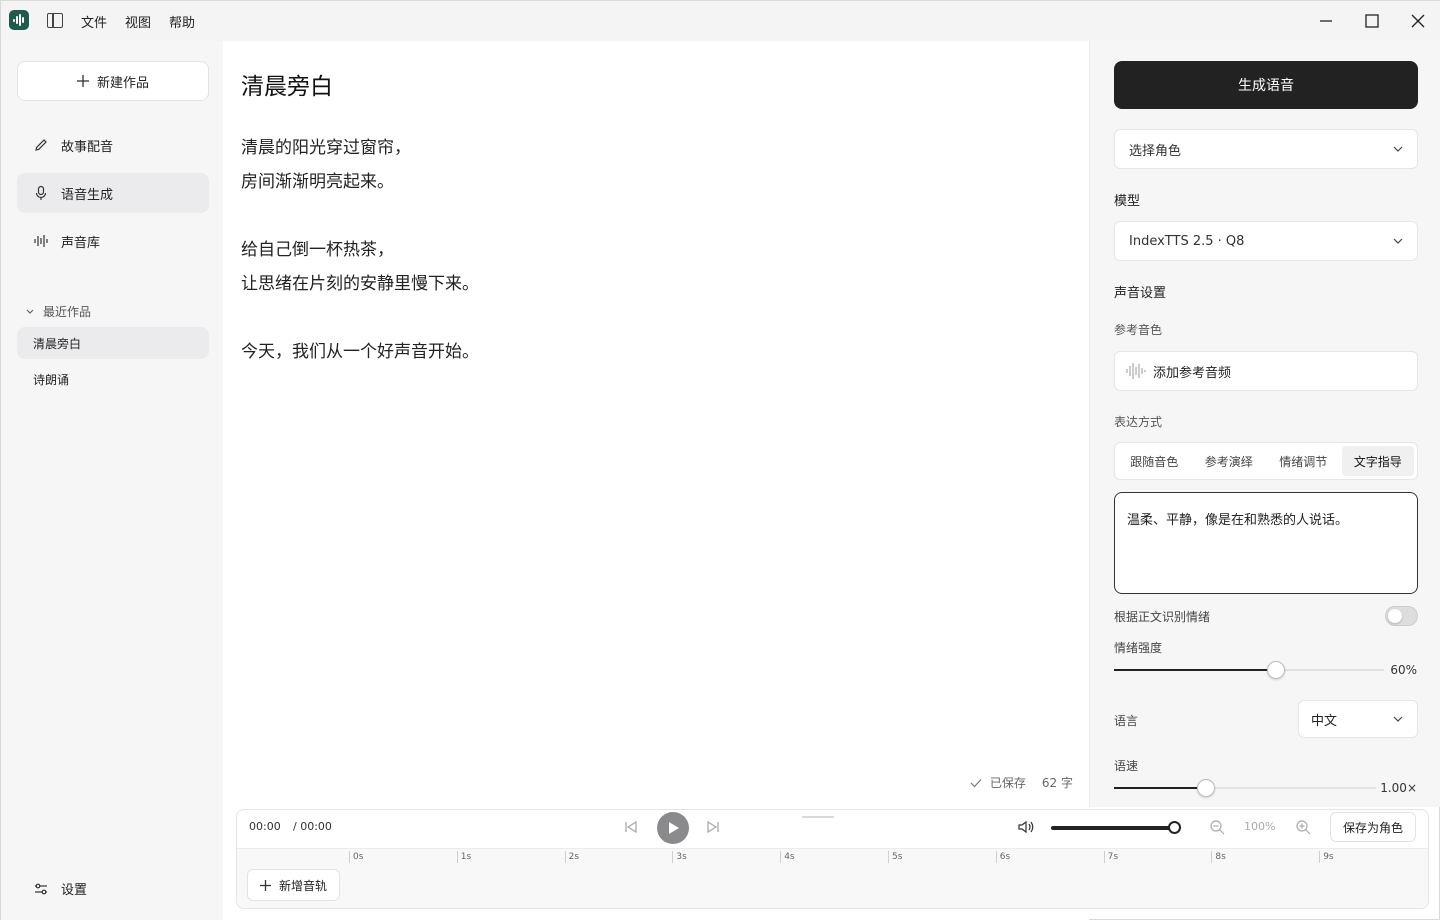  Describe the element at coordinates (1218, 857) in the screenshot. I see `timeline-tick: 8s` at that location.